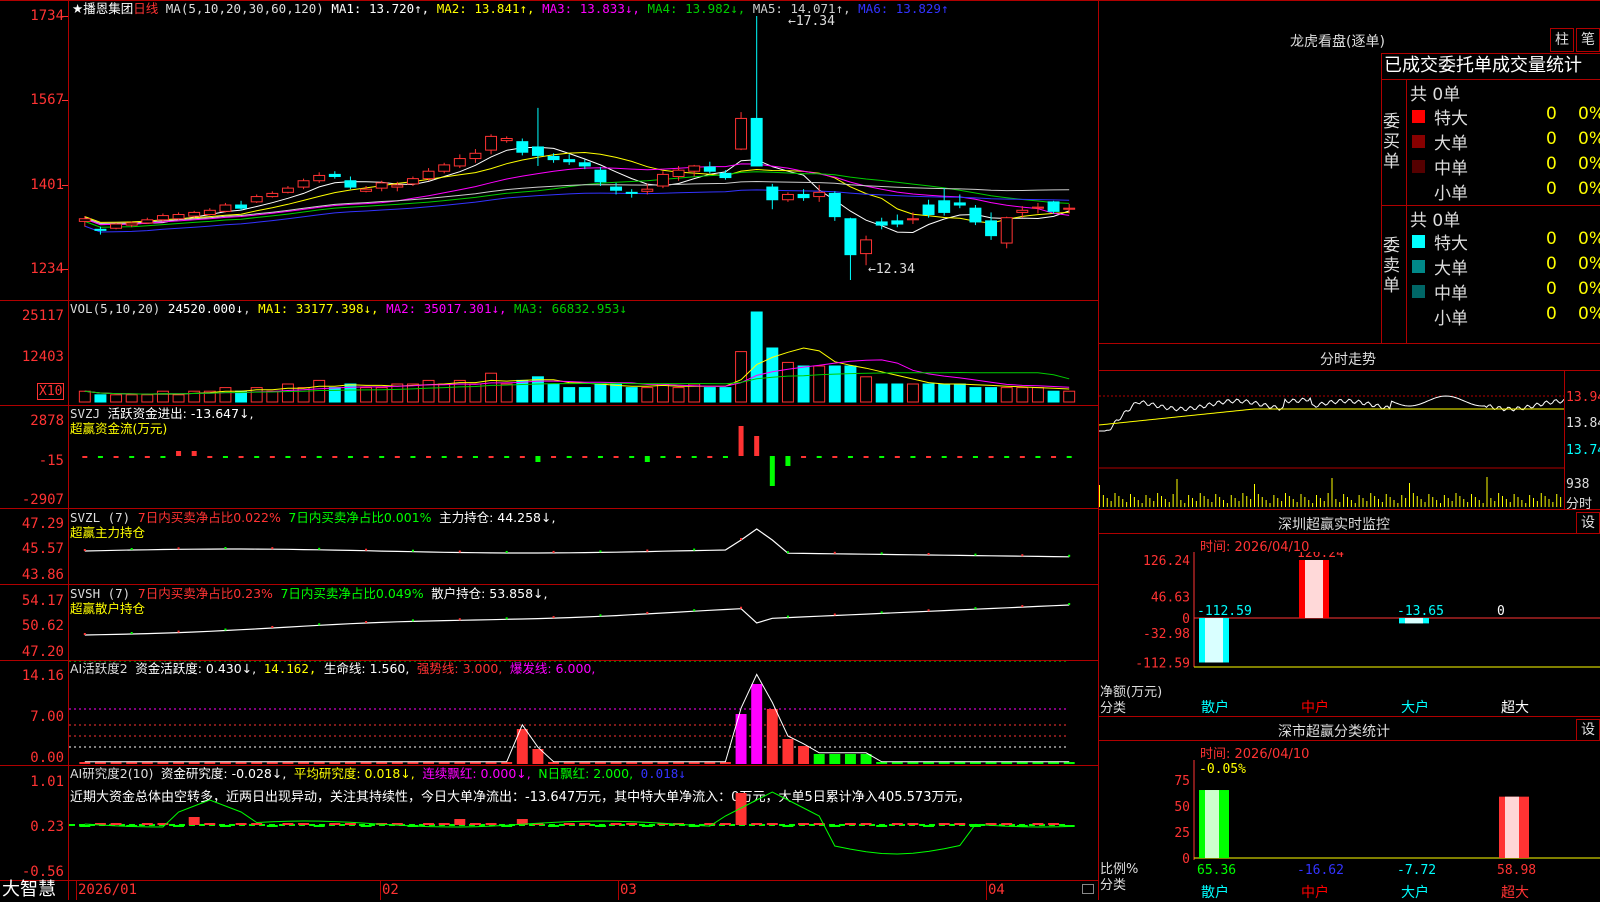  What do you see at coordinates (1331, 413) in the screenshot?
I see `price-line` at bounding box center [1331, 413].